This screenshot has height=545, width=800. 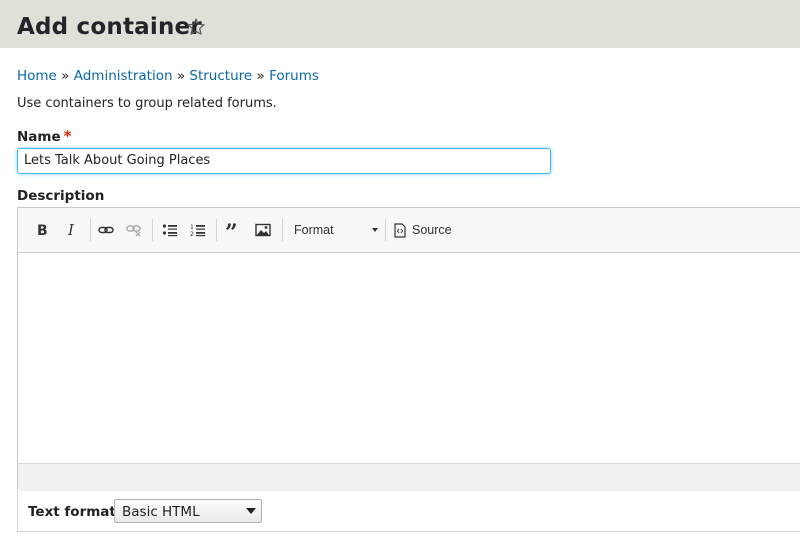 I want to click on text-format-select: Basic HTML, so click(x=188, y=511).